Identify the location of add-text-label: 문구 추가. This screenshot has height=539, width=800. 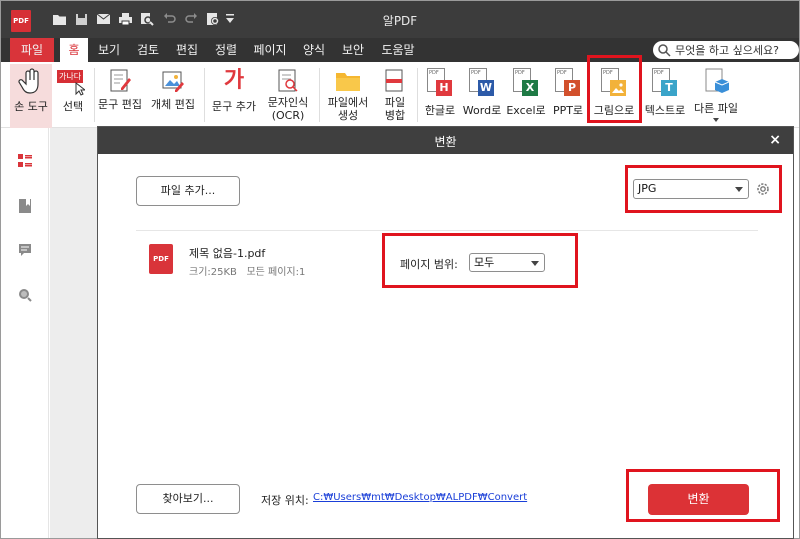
(234, 106).